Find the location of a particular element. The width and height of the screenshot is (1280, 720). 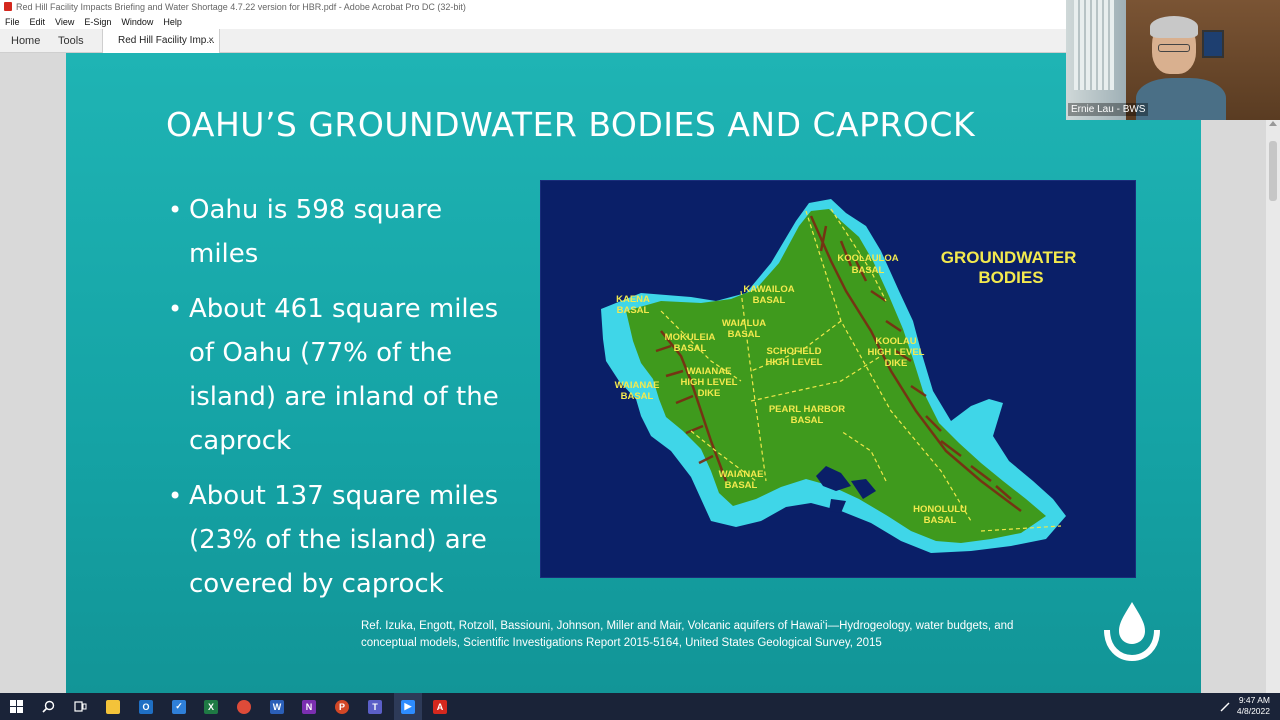

chrome-icon is located at coordinates (244, 706).